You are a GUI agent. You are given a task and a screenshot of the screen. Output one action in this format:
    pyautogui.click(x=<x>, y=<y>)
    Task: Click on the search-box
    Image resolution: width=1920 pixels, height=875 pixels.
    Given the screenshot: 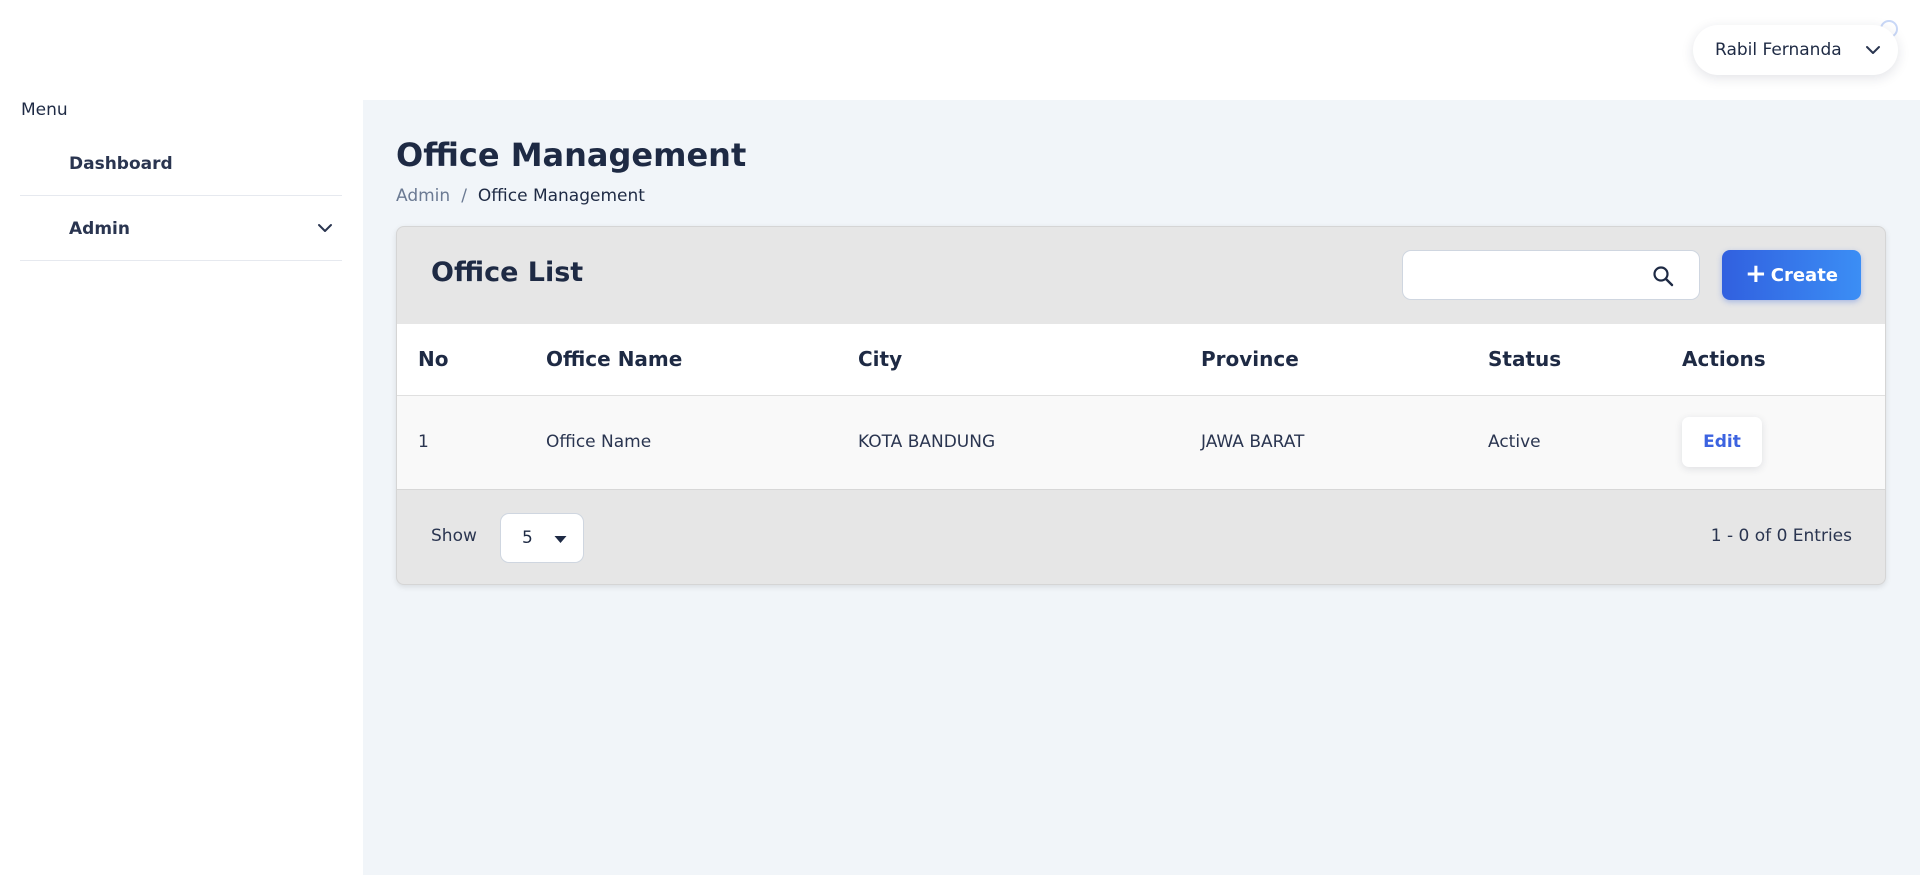 What is the action you would take?
    pyautogui.click(x=1551, y=275)
    